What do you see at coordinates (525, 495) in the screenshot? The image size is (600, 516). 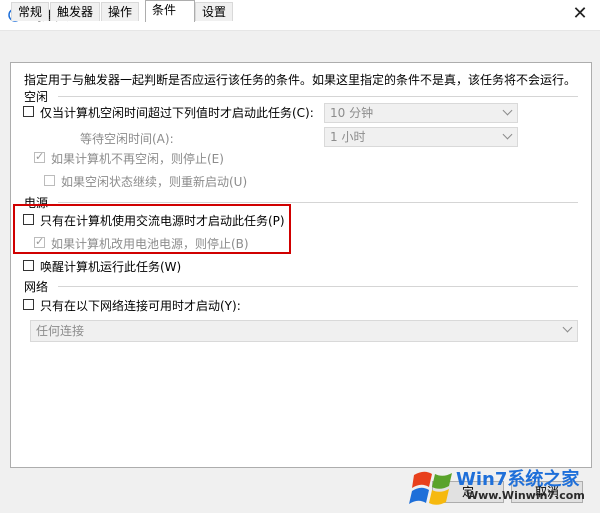 I see `watermark-url: Www.Winwin7.com` at bounding box center [525, 495].